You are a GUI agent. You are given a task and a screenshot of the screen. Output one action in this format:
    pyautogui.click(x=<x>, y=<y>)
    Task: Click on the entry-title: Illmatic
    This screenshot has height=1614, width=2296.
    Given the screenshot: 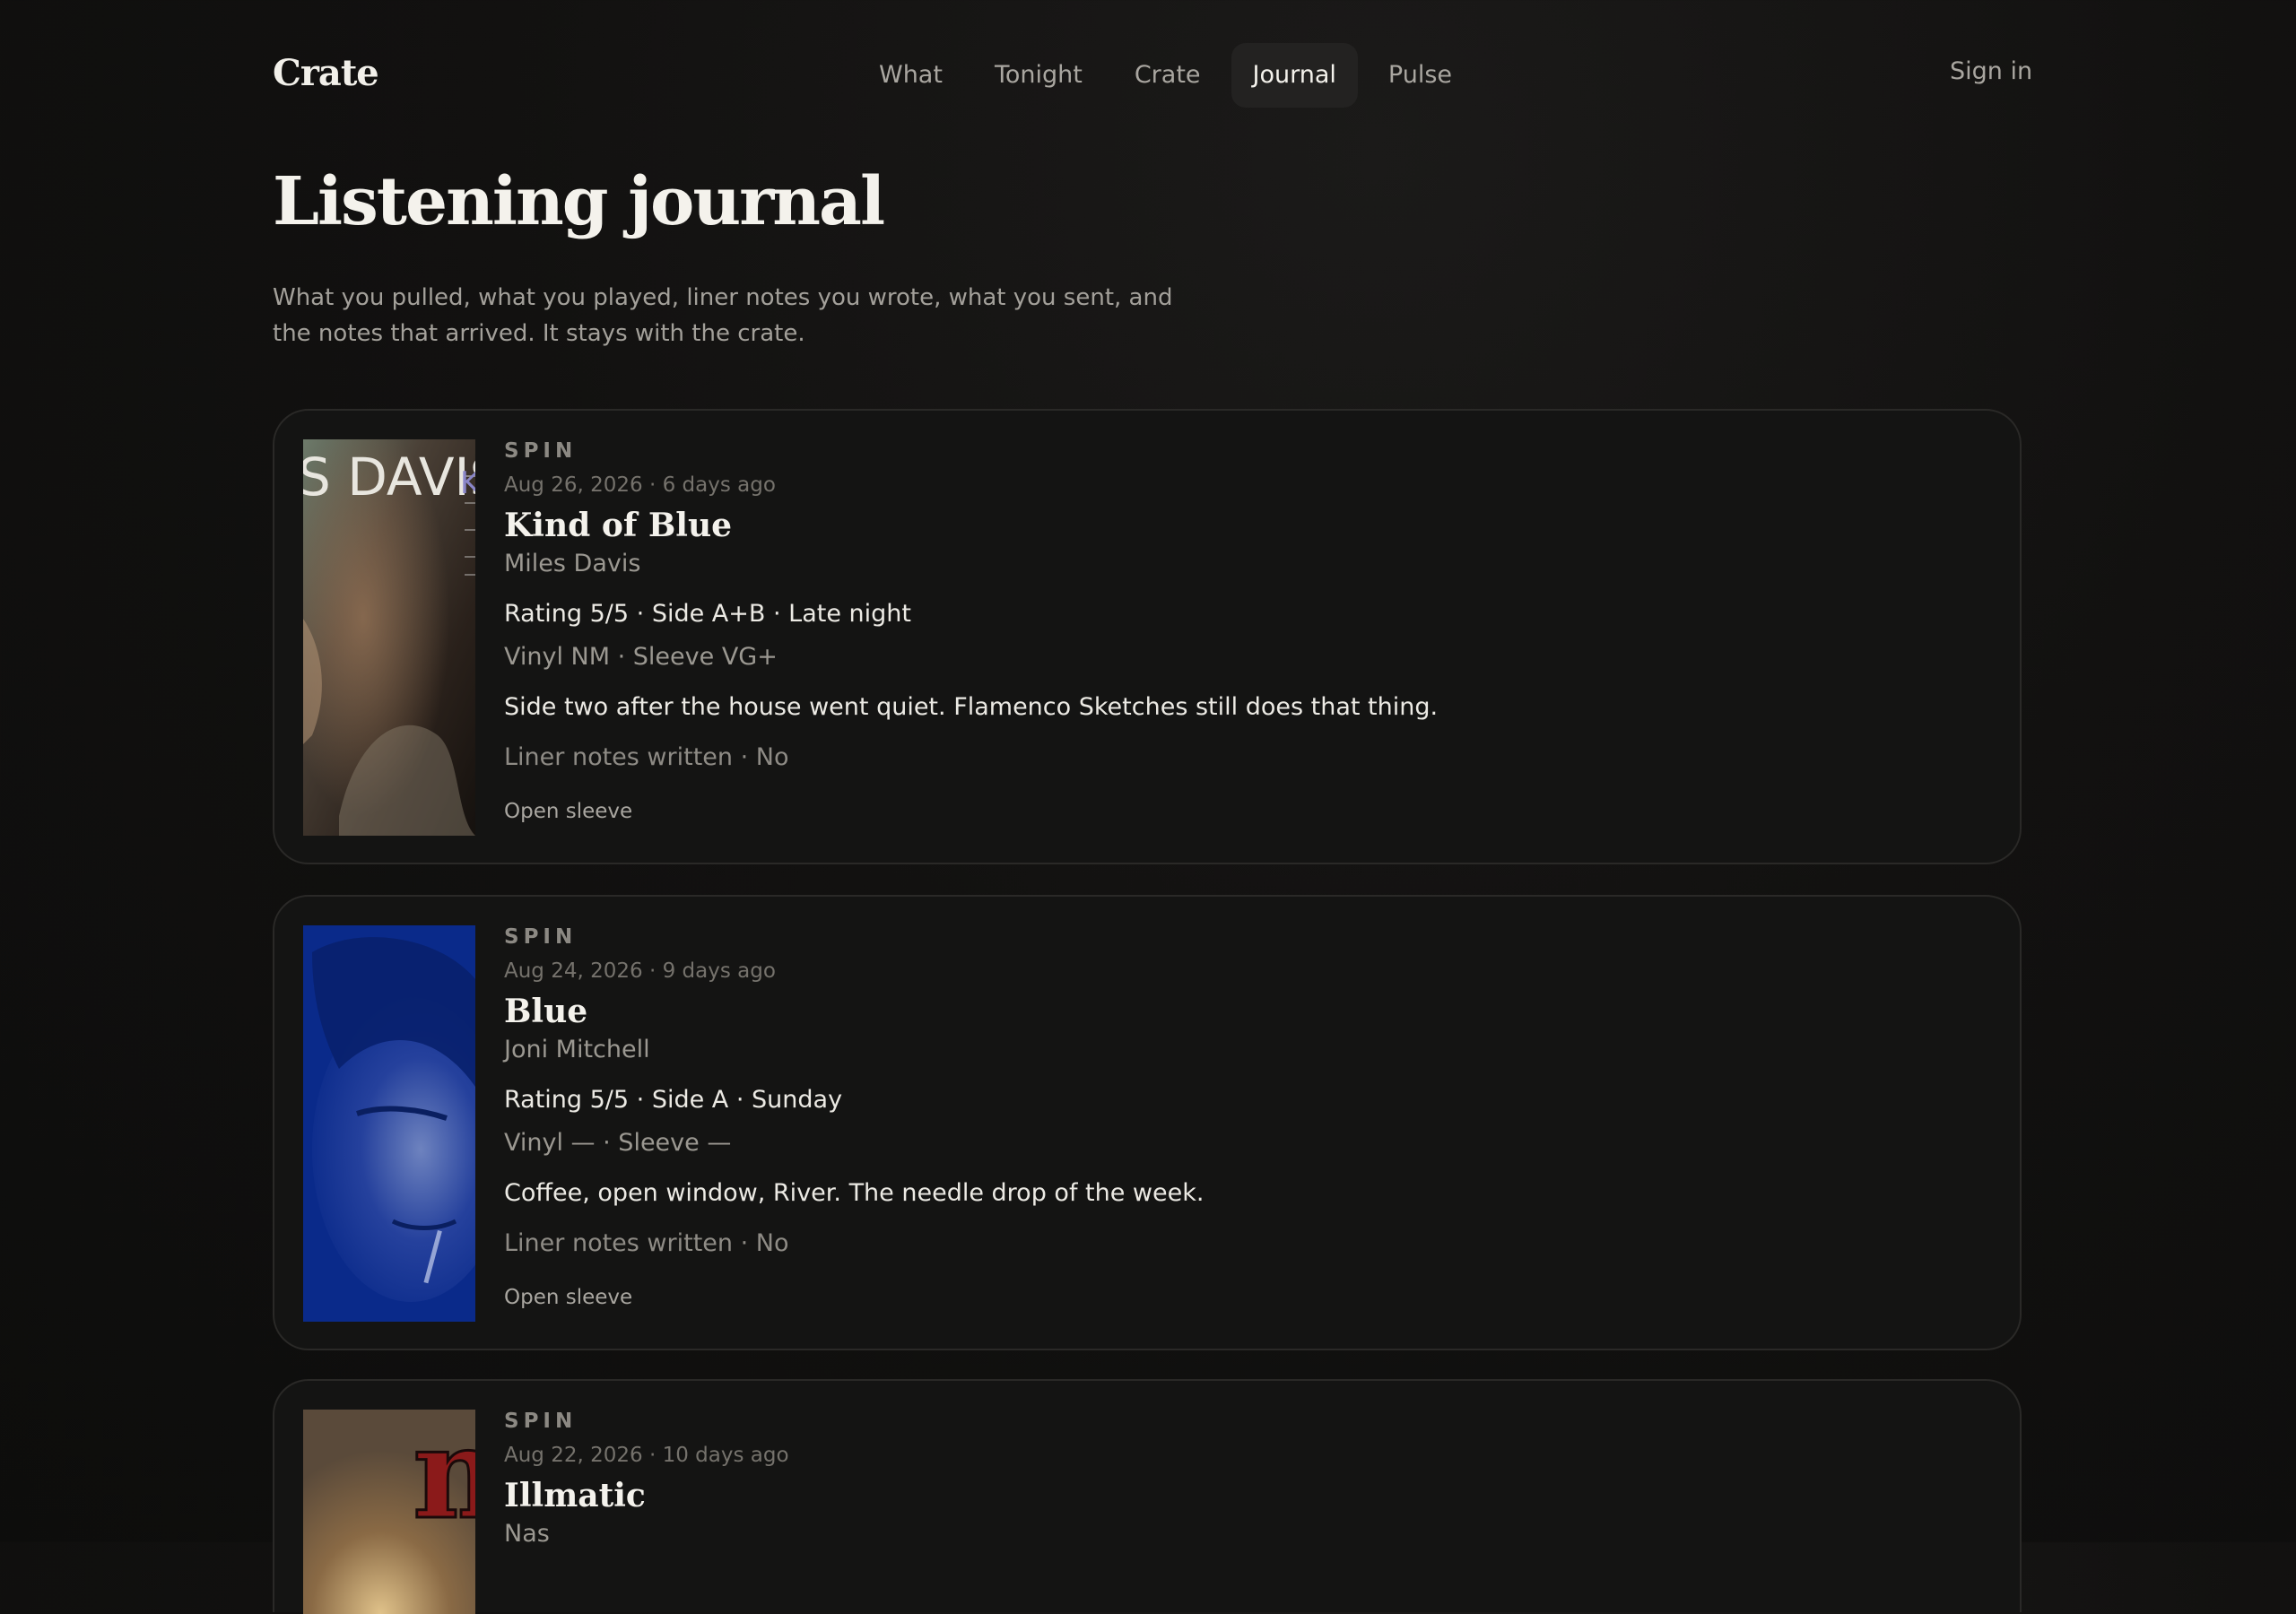 What is the action you would take?
    pyautogui.click(x=1244, y=1495)
    